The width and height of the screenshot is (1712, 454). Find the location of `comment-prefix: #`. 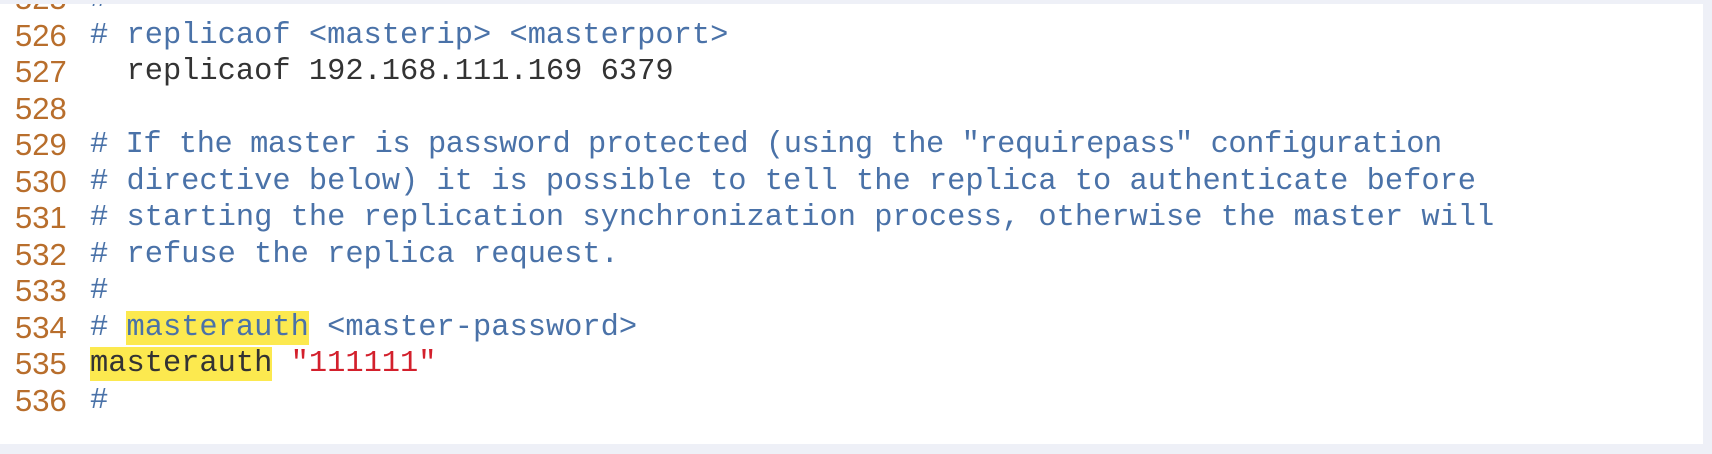

comment-prefix: # is located at coordinates (108, 327).